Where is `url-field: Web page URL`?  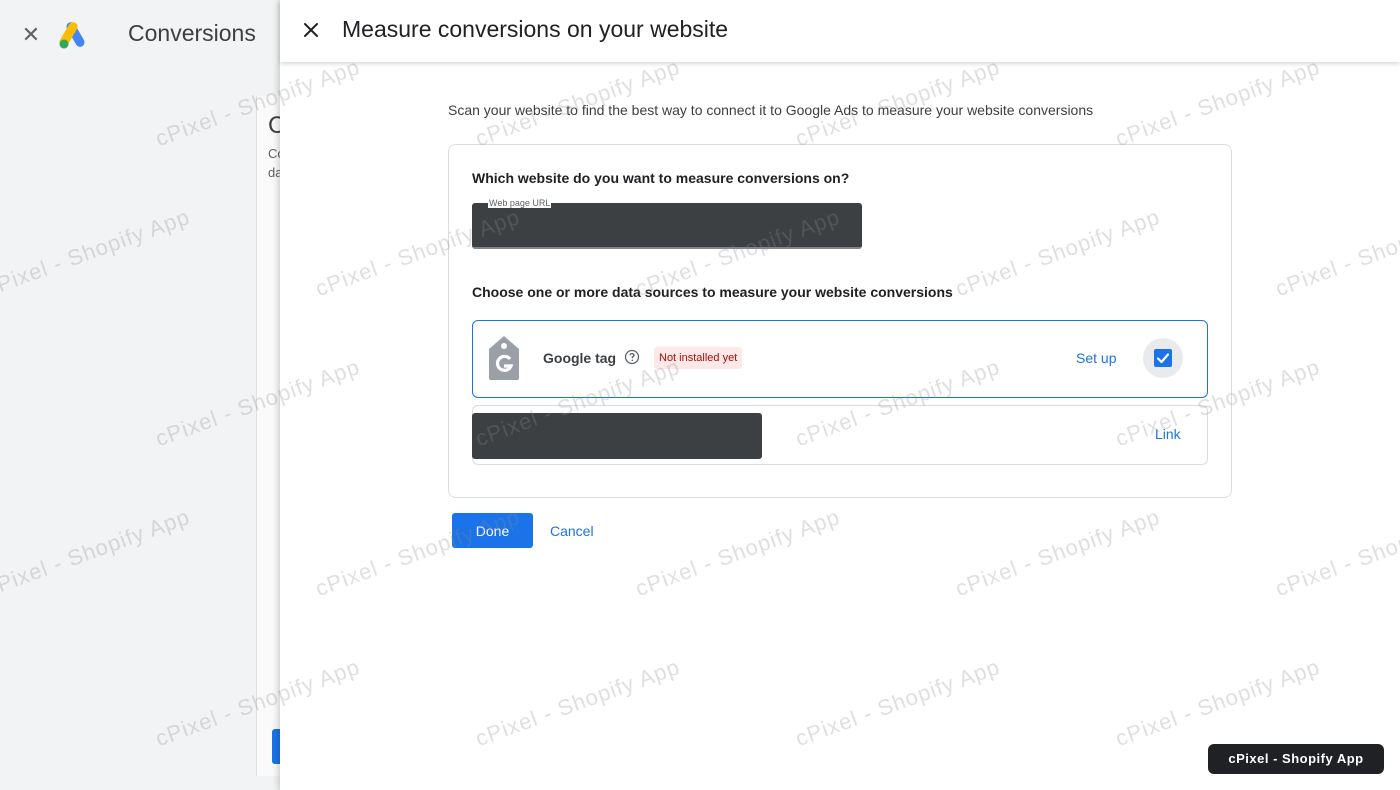 url-field: Web page URL is located at coordinates (667, 223).